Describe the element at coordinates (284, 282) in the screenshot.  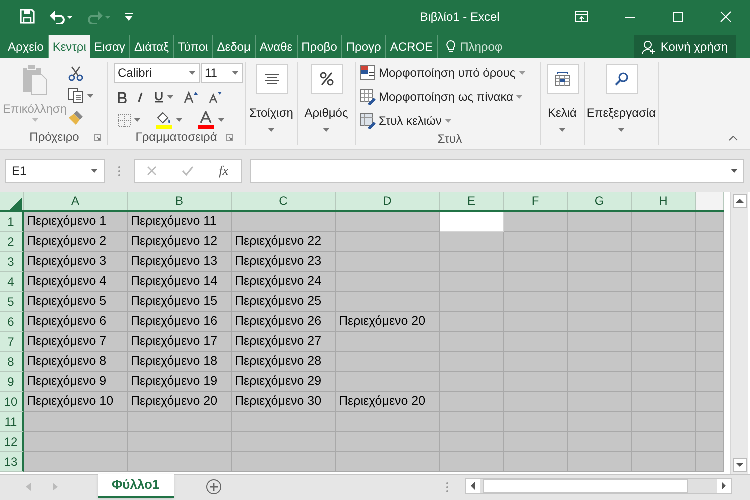
I see `table-cell: Περιεχόμενο 24` at that location.